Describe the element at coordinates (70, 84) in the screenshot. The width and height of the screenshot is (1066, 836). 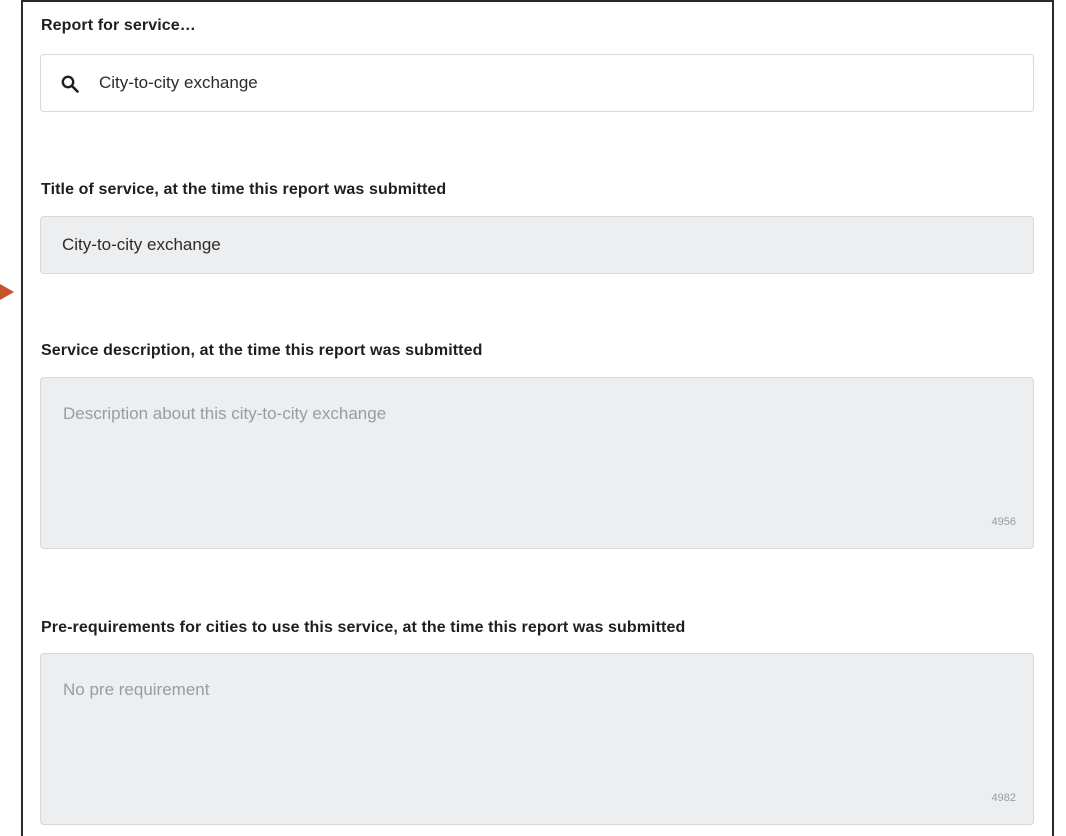
I see `search-icon` at that location.